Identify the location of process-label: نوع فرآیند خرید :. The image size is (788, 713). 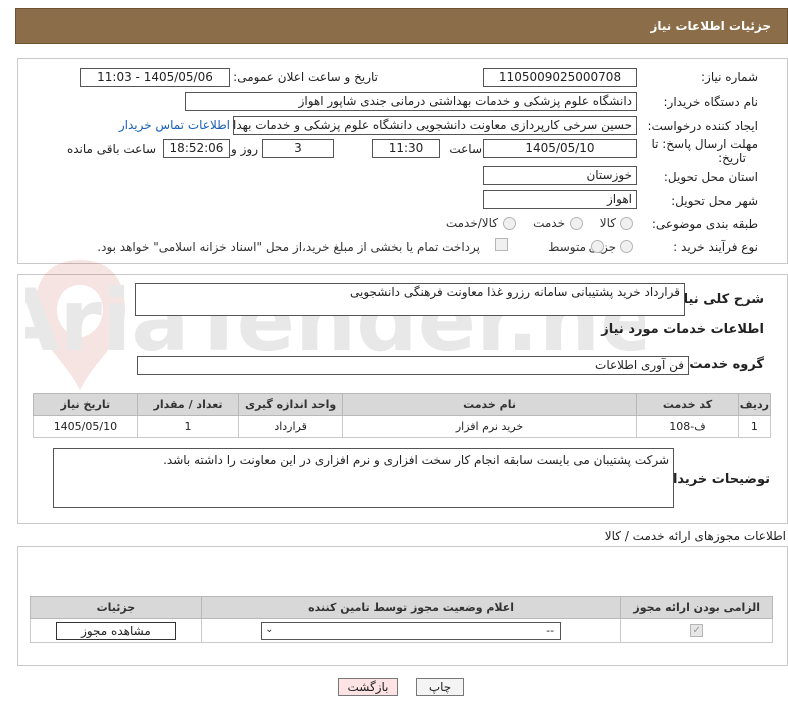
(715, 247).